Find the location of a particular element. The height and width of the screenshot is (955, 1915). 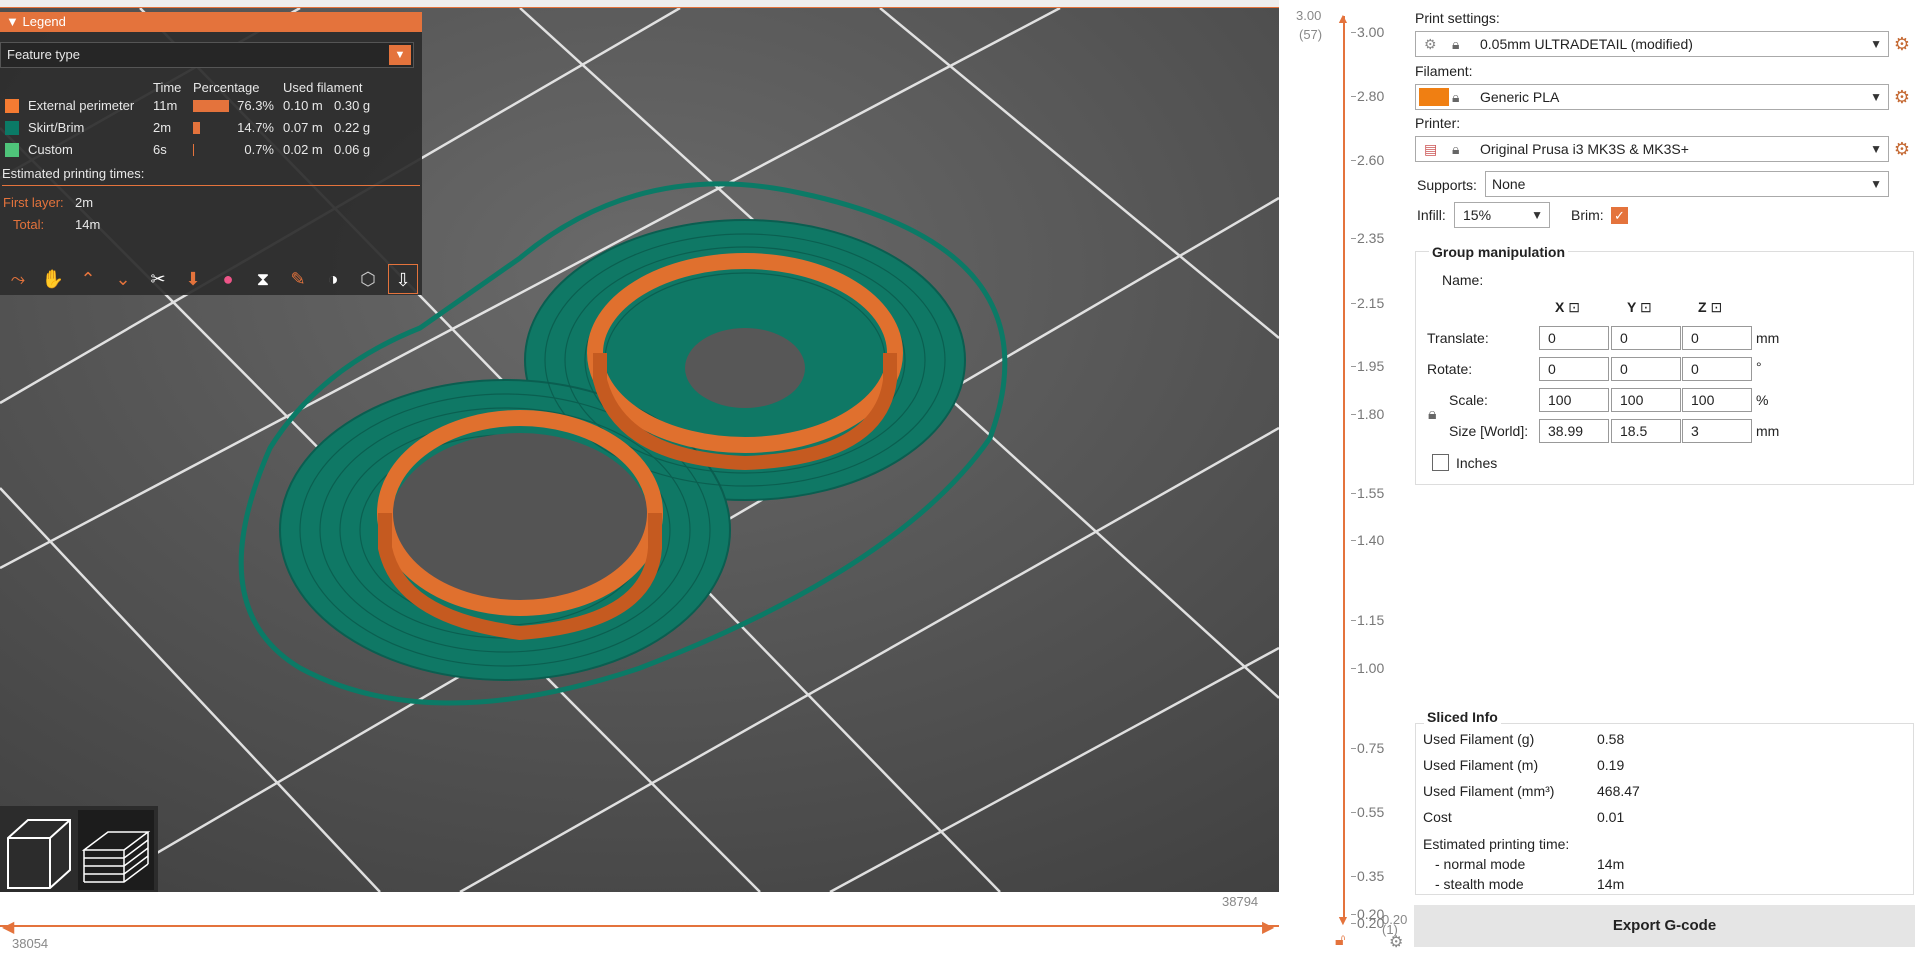

custom-gcodes-icon: ✎ is located at coordinates (298, 279).